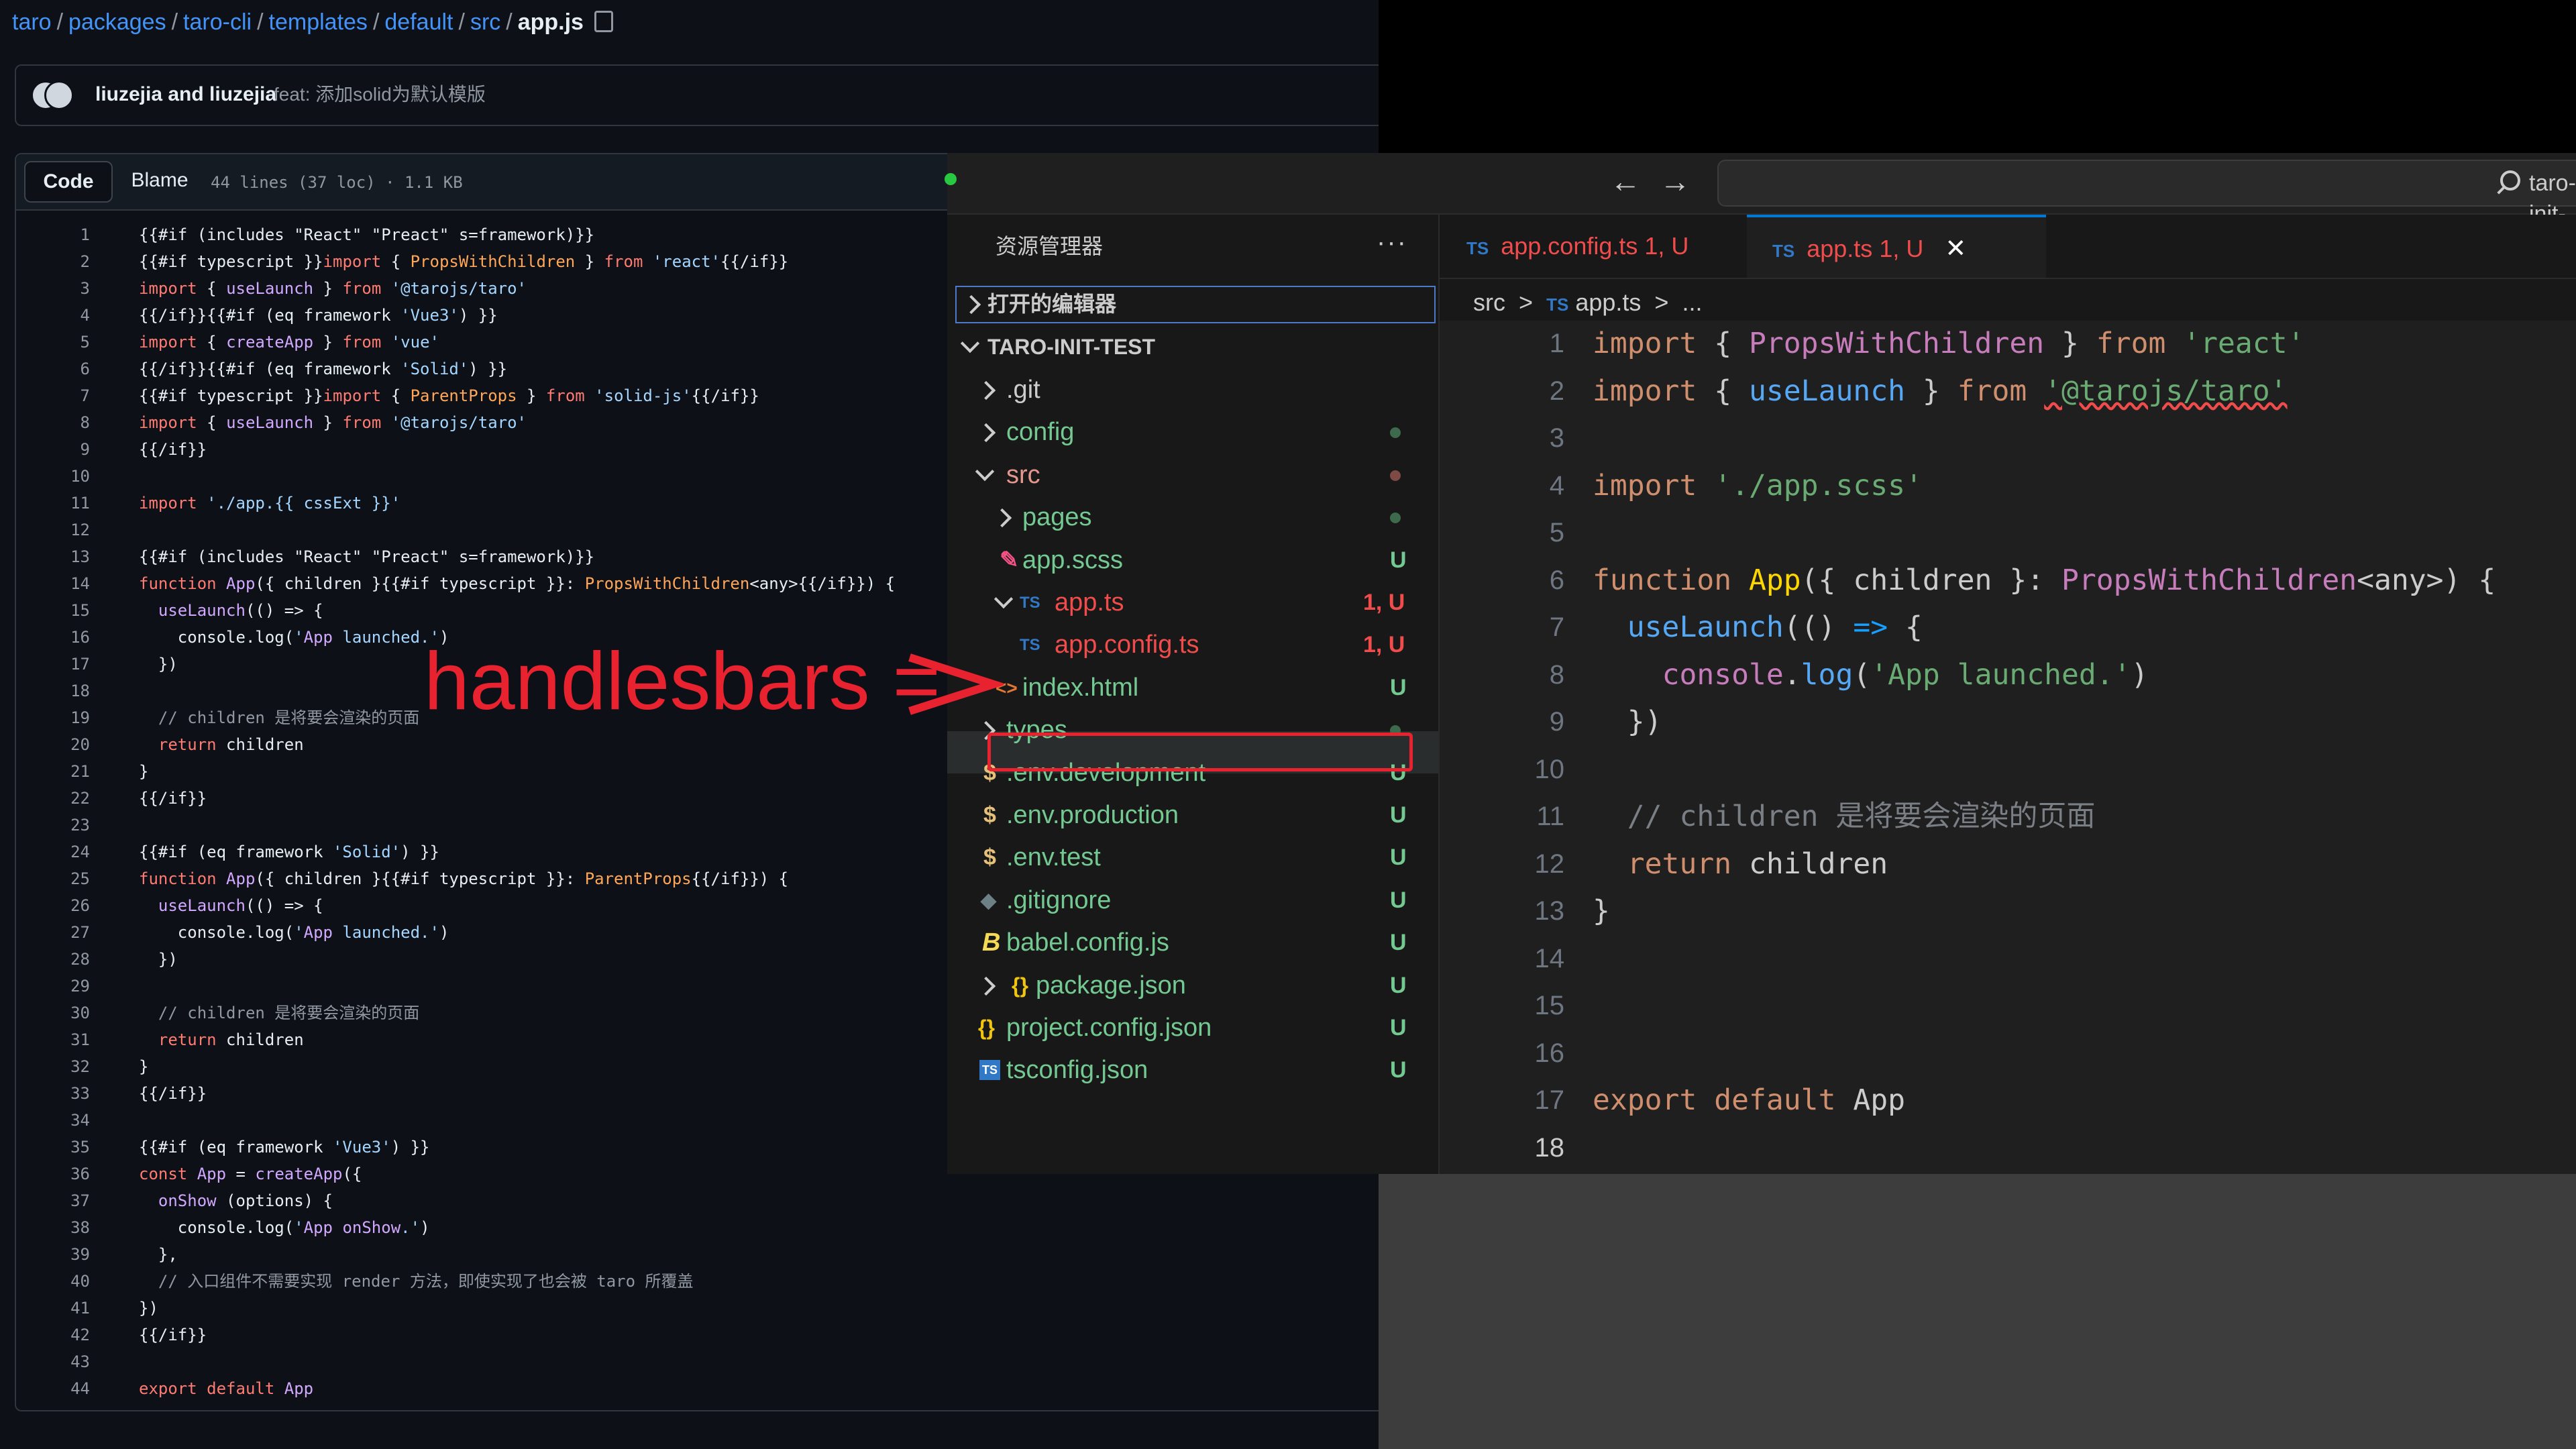  What do you see at coordinates (1608, 302) in the screenshot?
I see `breadcrumb-file: app.ts` at bounding box center [1608, 302].